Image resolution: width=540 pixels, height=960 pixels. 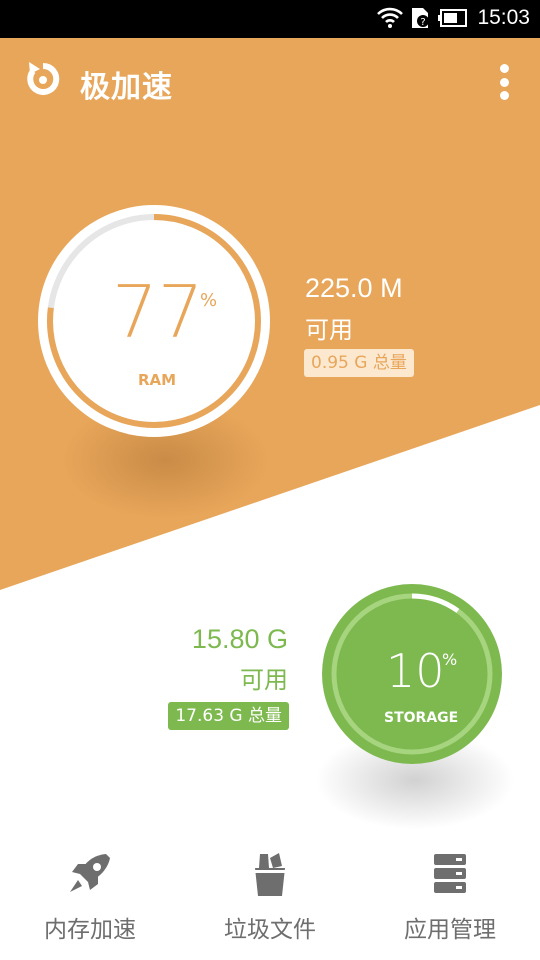 What do you see at coordinates (209, 300) in the screenshot?
I see `ram-percent-sign: %` at bounding box center [209, 300].